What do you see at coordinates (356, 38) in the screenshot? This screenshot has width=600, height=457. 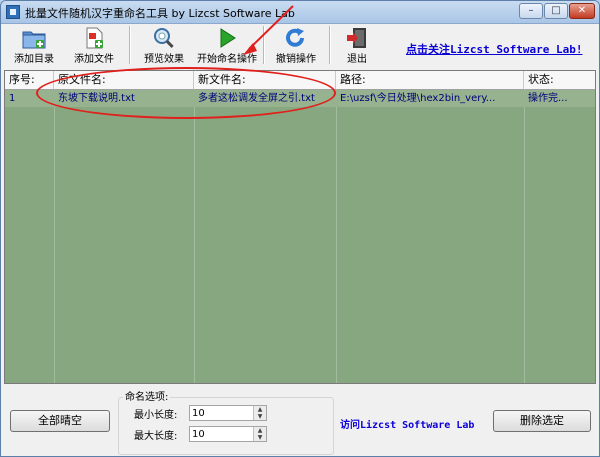 I see `exit-door-icon` at bounding box center [356, 38].